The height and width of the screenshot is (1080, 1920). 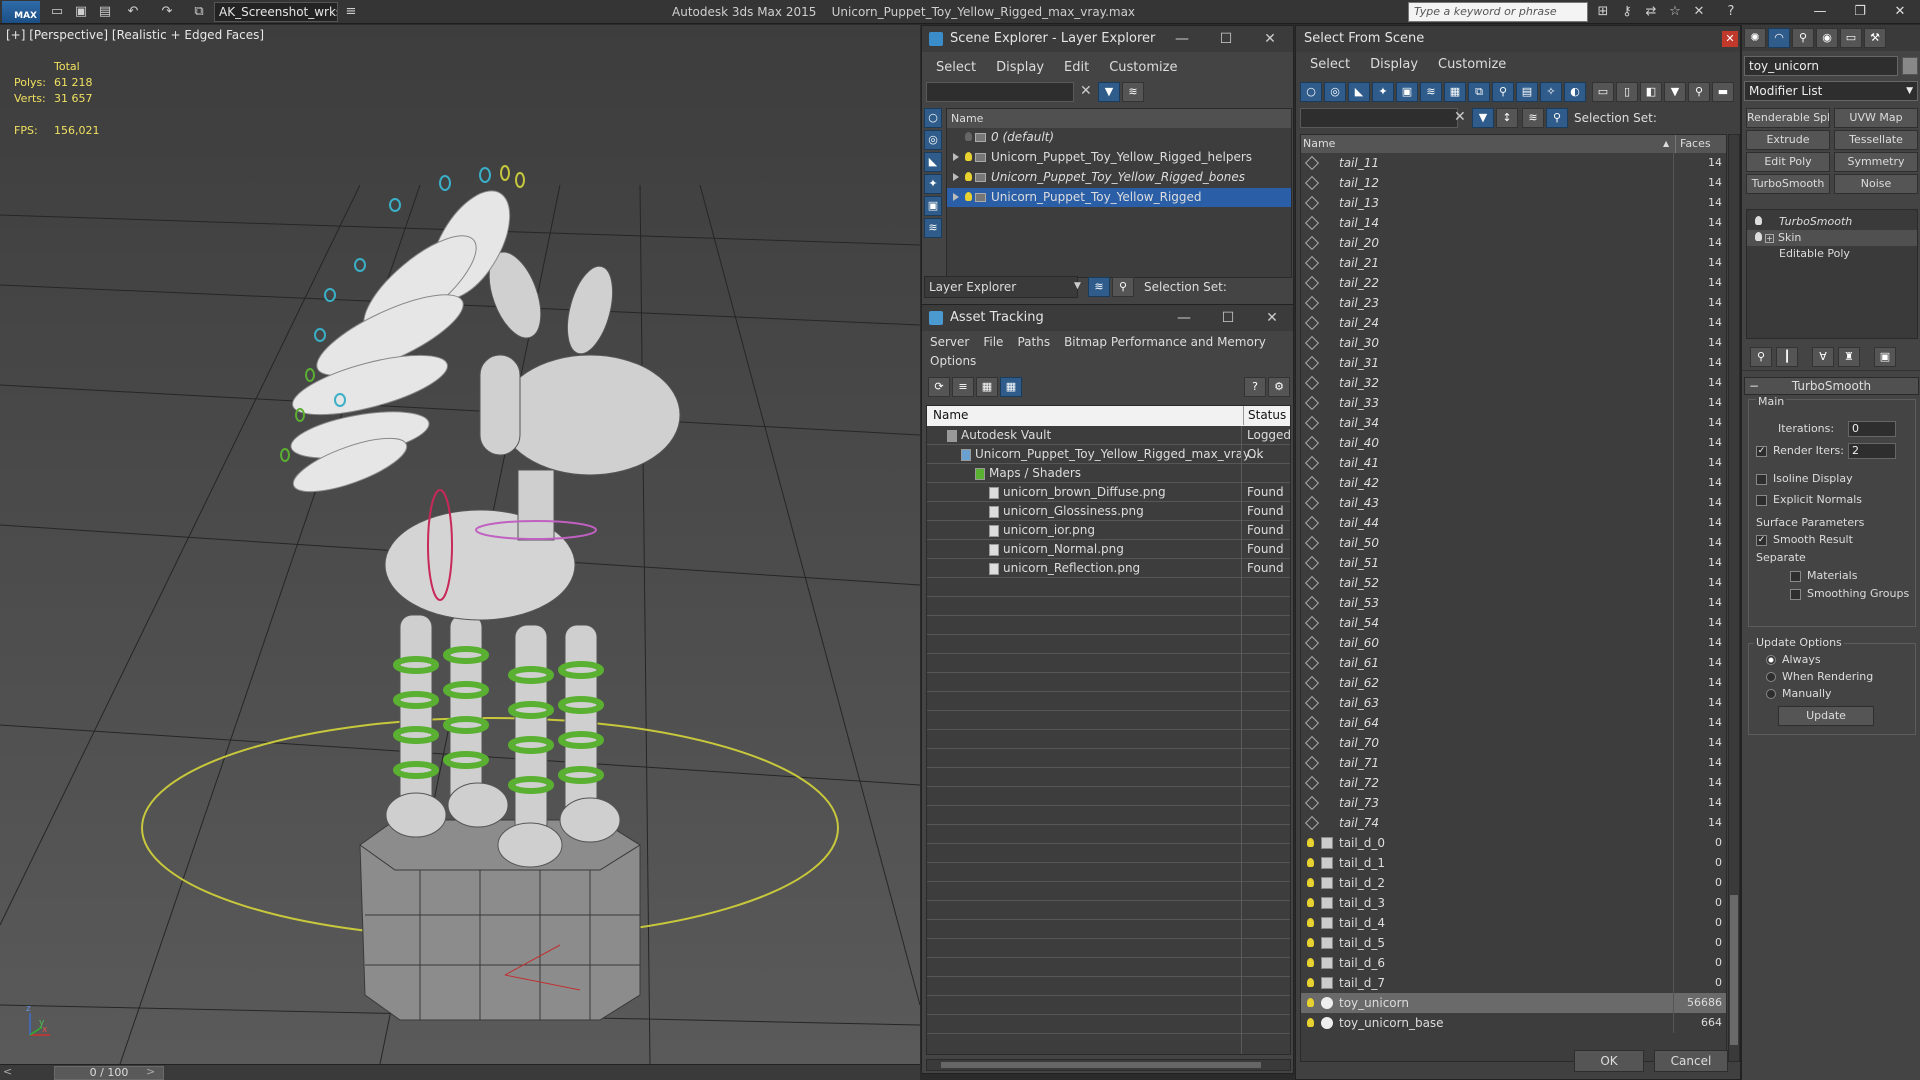 I want to click on select-all-icon: ▭, so click(x=1603, y=92).